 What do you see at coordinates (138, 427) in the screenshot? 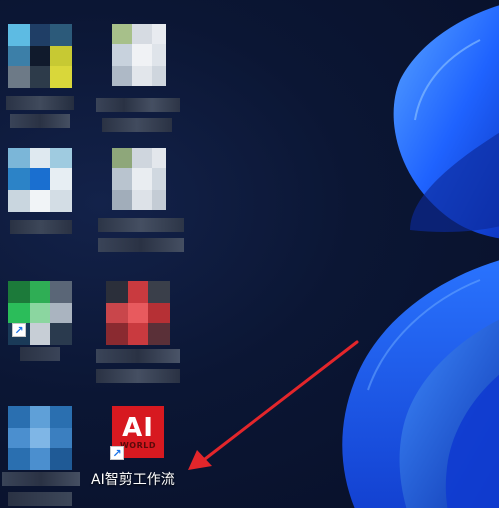
I see `ai-logo-text: AI` at bounding box center [138, 427].